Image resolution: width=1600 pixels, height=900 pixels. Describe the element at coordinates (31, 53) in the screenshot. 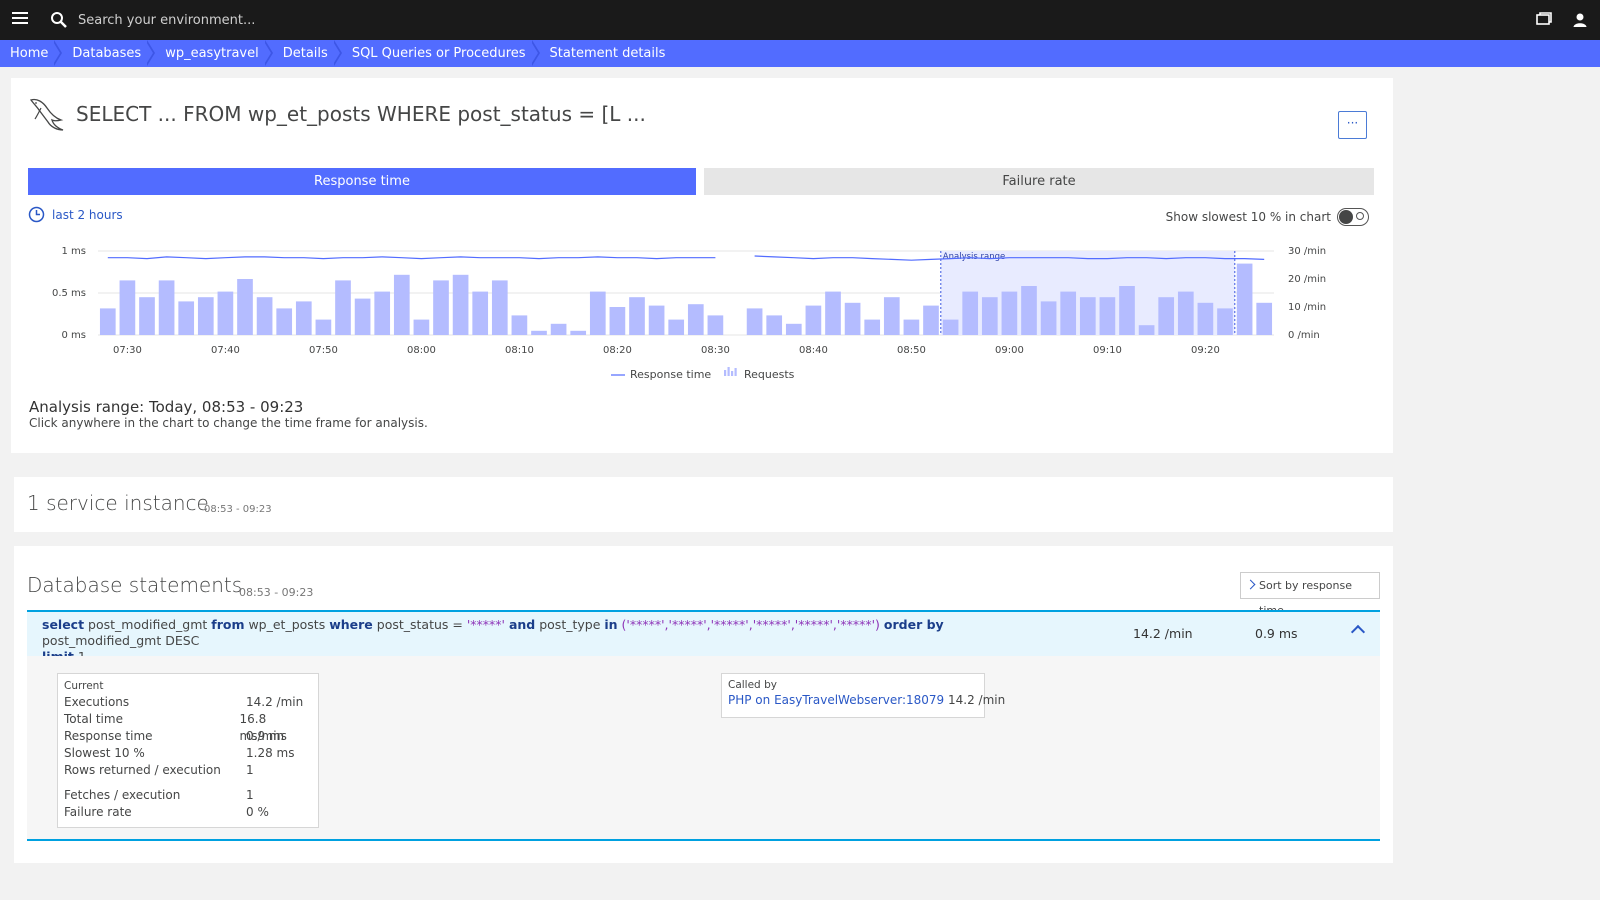

I see `breadcrumb-home: Home` at that location.